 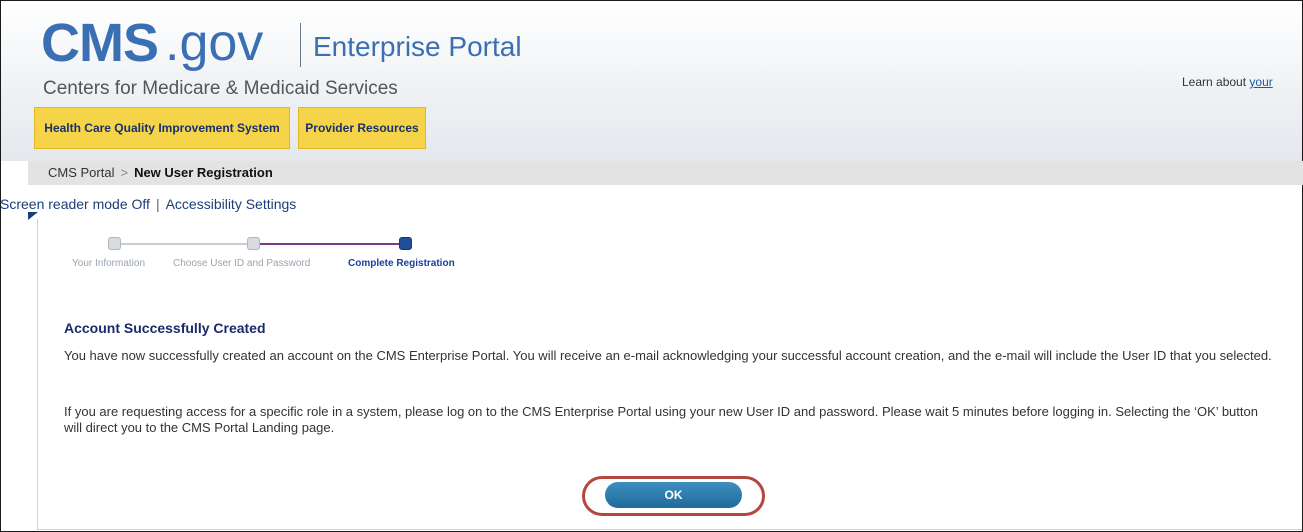 What do you see at coordinates (1260, 82) in the screenshot?
I see `learn-about-link: your` at bounding box center [1260, 82].